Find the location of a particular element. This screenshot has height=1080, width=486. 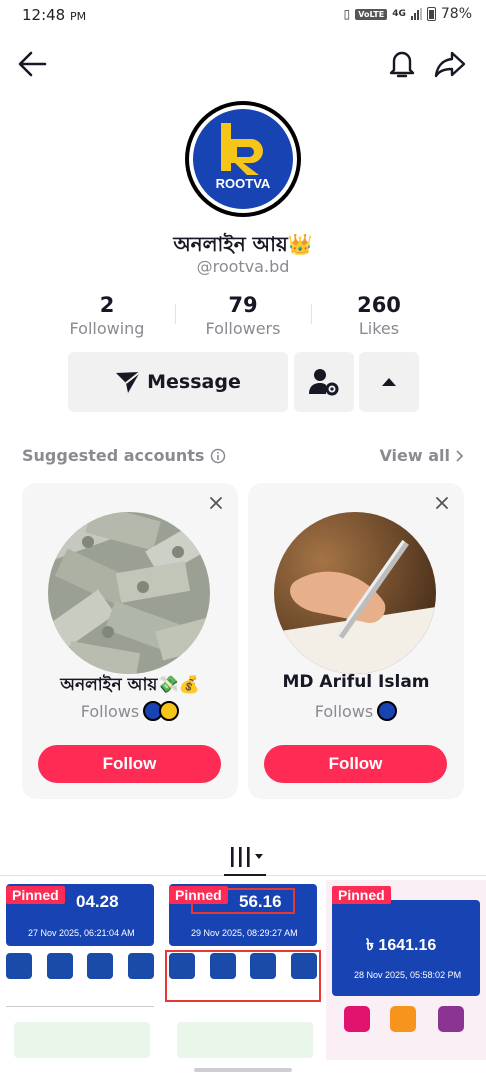

logo-text: ROOTVA is located at coordinates (243, 183).